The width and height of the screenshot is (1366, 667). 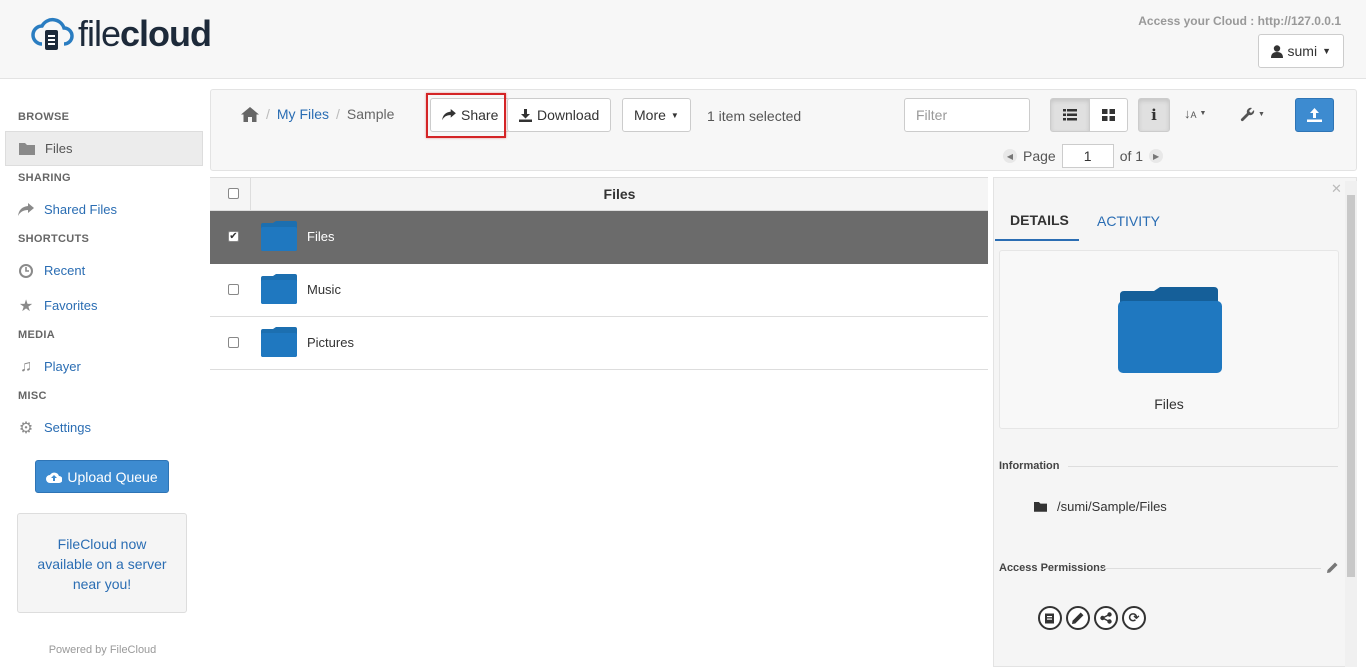 I want to click on wrench-icon, so click(x=1247, y=114).